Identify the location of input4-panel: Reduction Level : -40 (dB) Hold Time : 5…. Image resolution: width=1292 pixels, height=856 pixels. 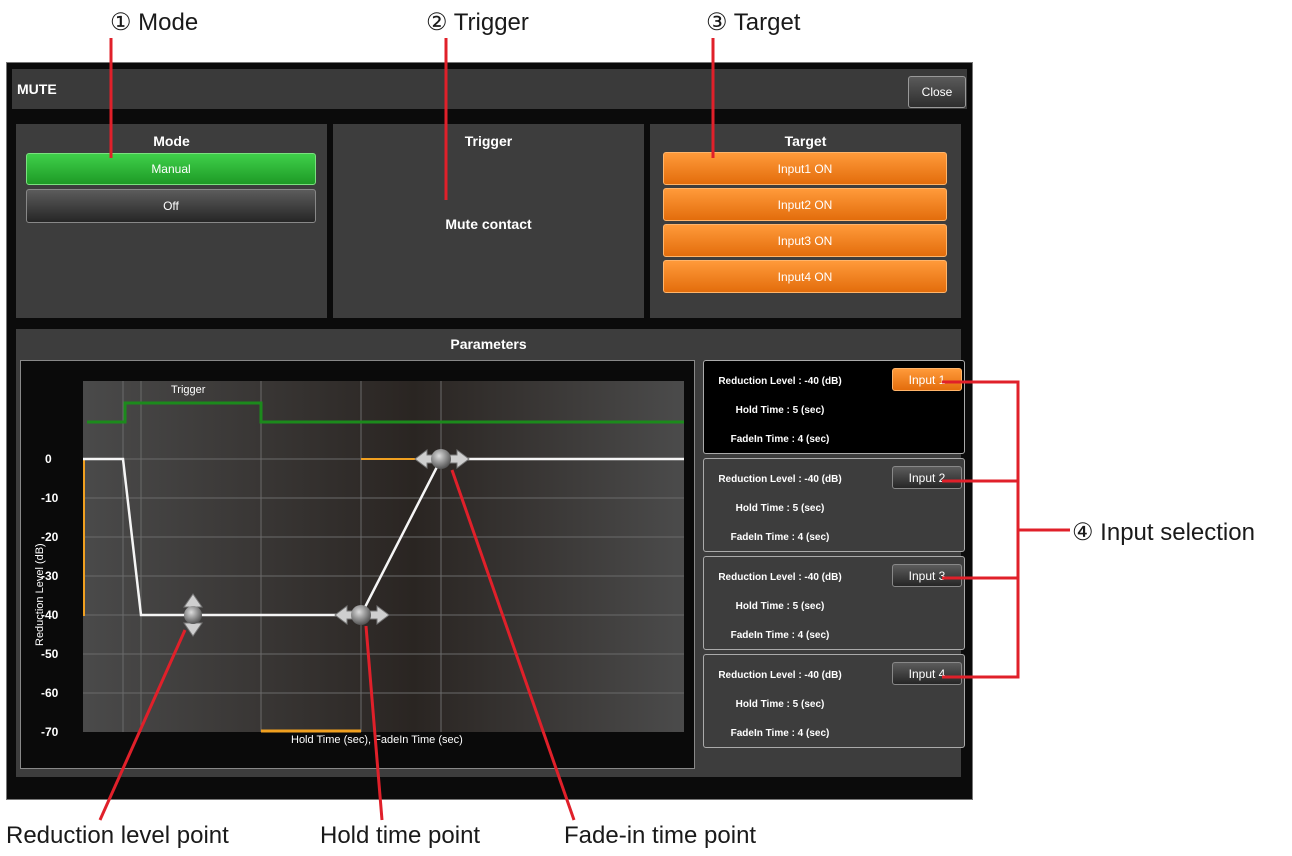
(834, 701).